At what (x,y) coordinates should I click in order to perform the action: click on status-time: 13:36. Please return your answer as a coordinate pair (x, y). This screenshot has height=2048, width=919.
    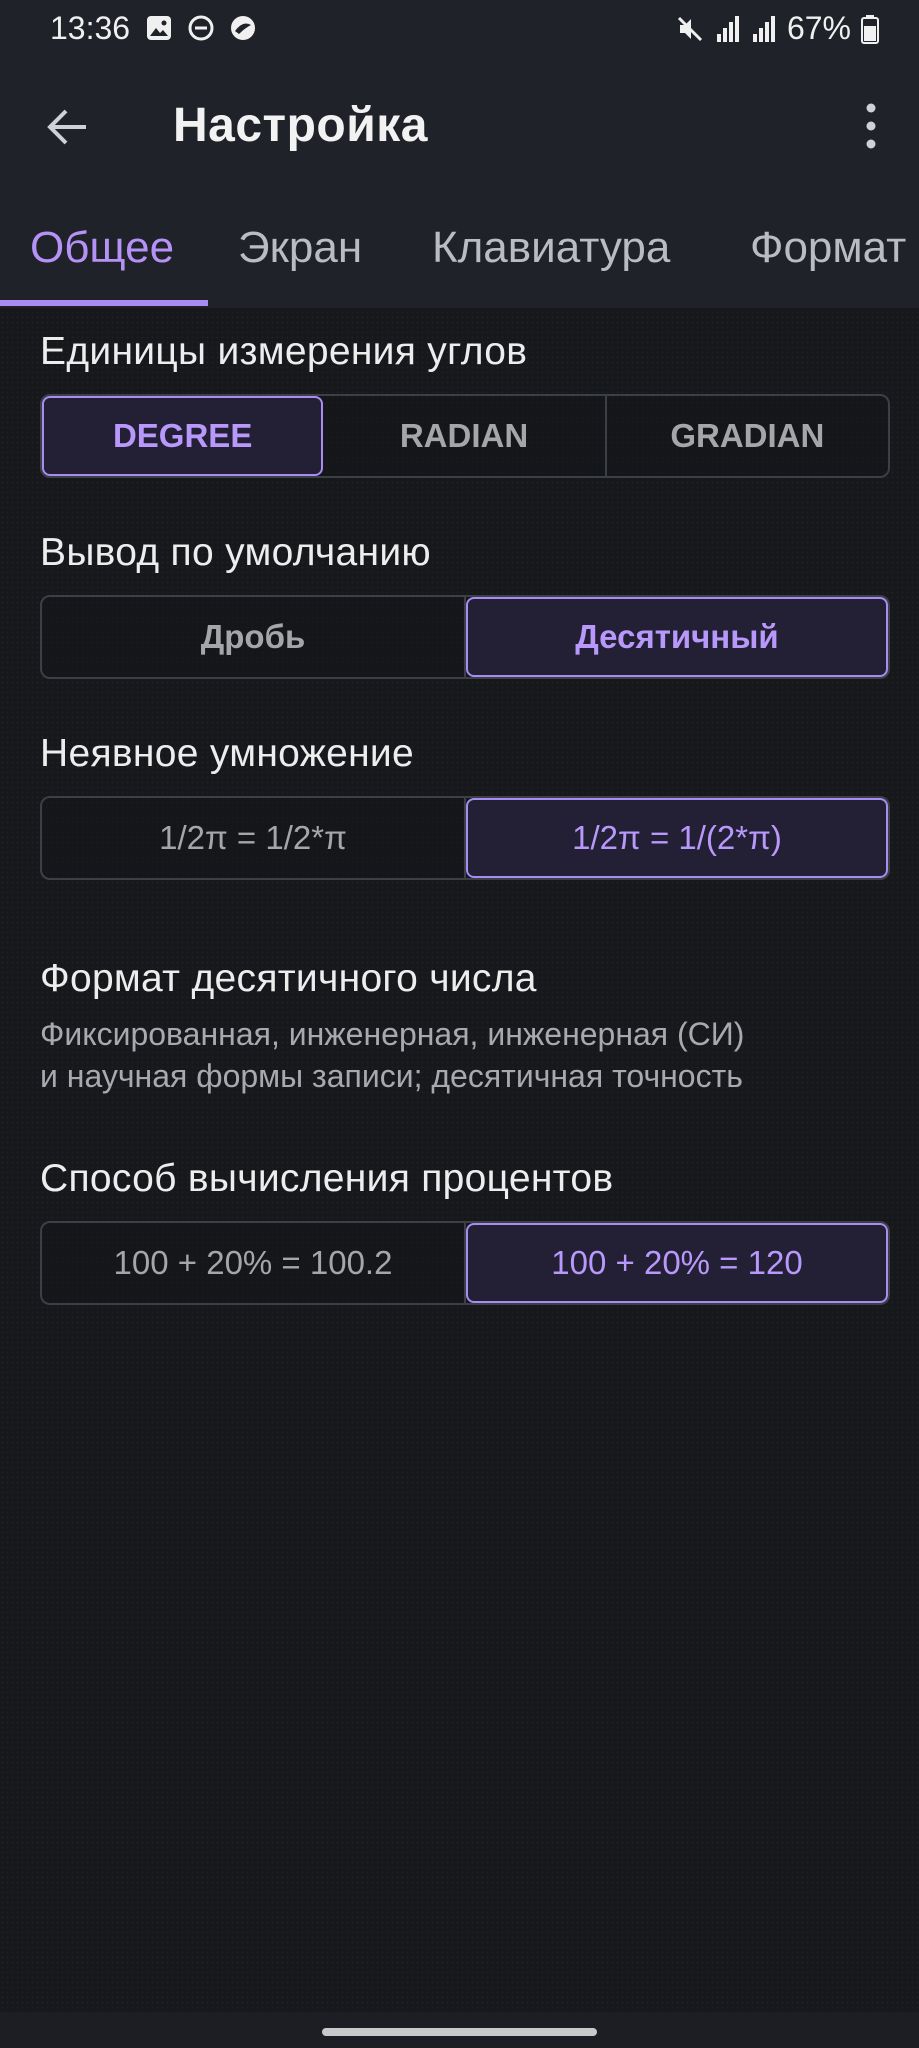
    Looking at the image, I should click on (90, 28).